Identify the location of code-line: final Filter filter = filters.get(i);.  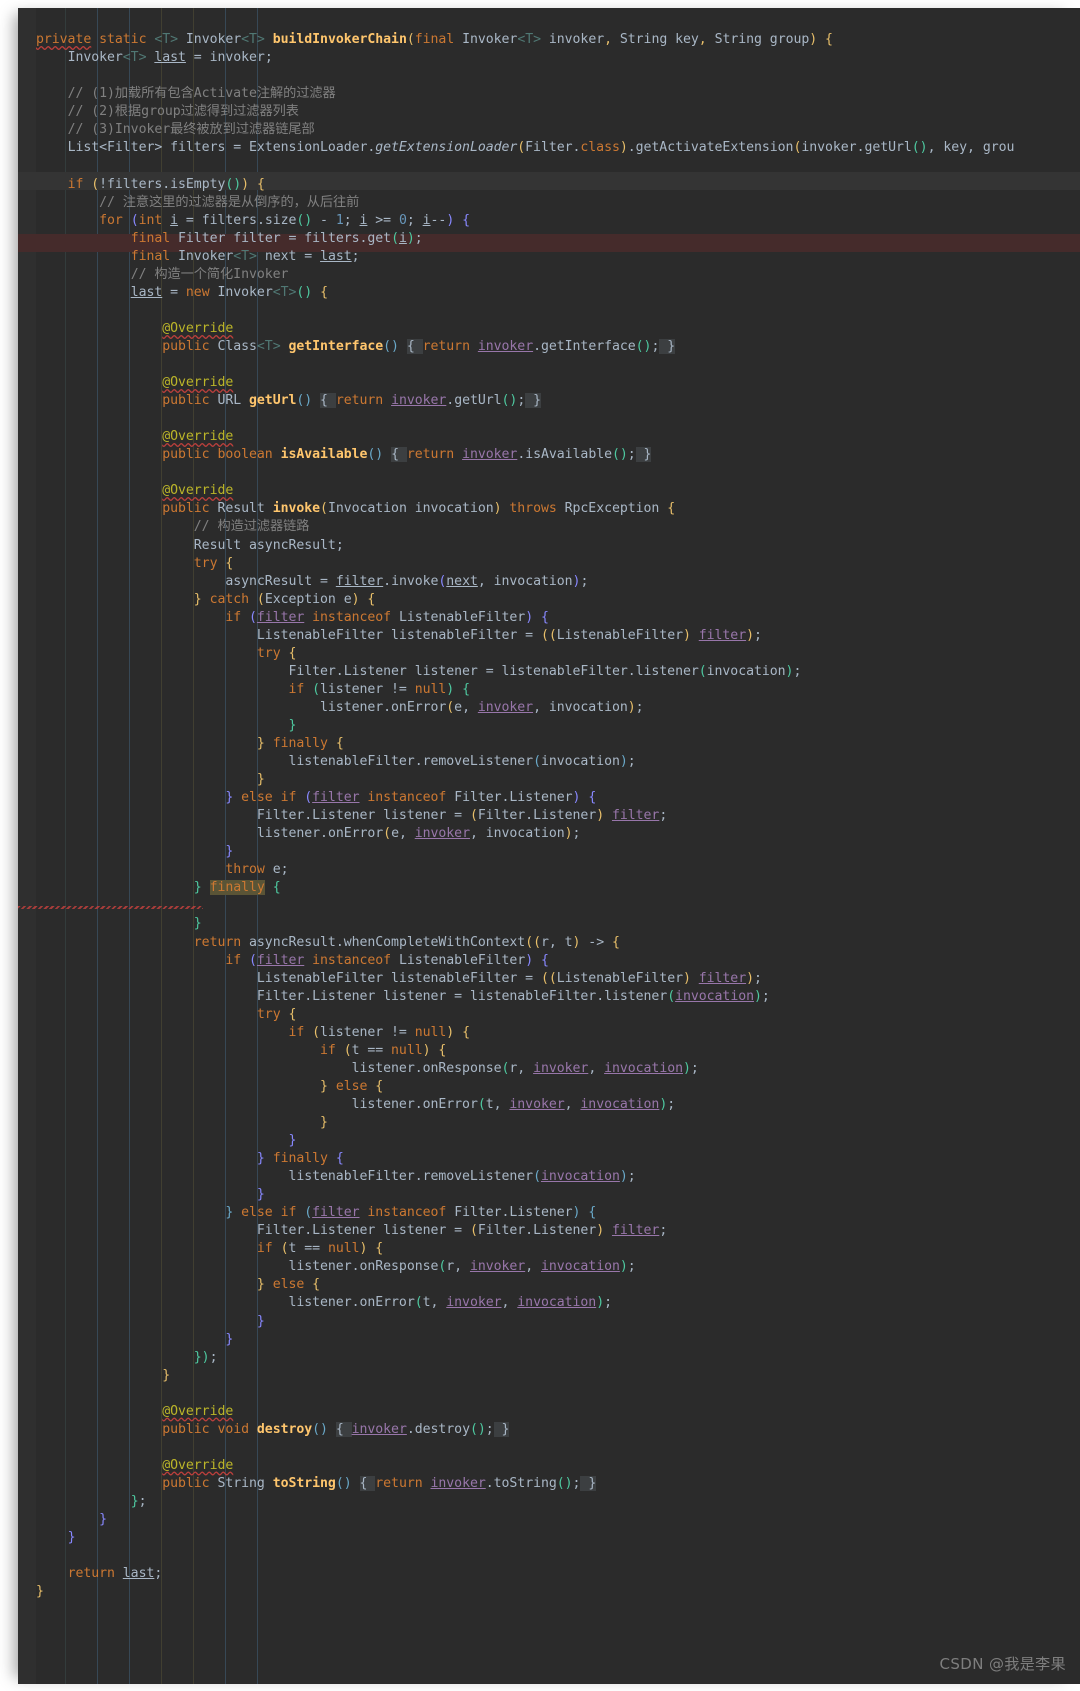
(276, 238).